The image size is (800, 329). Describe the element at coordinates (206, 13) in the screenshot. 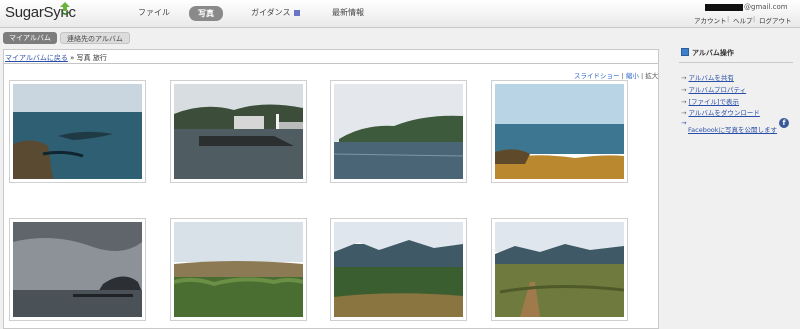

I see `nav-tab-photos: 写真` at that location.